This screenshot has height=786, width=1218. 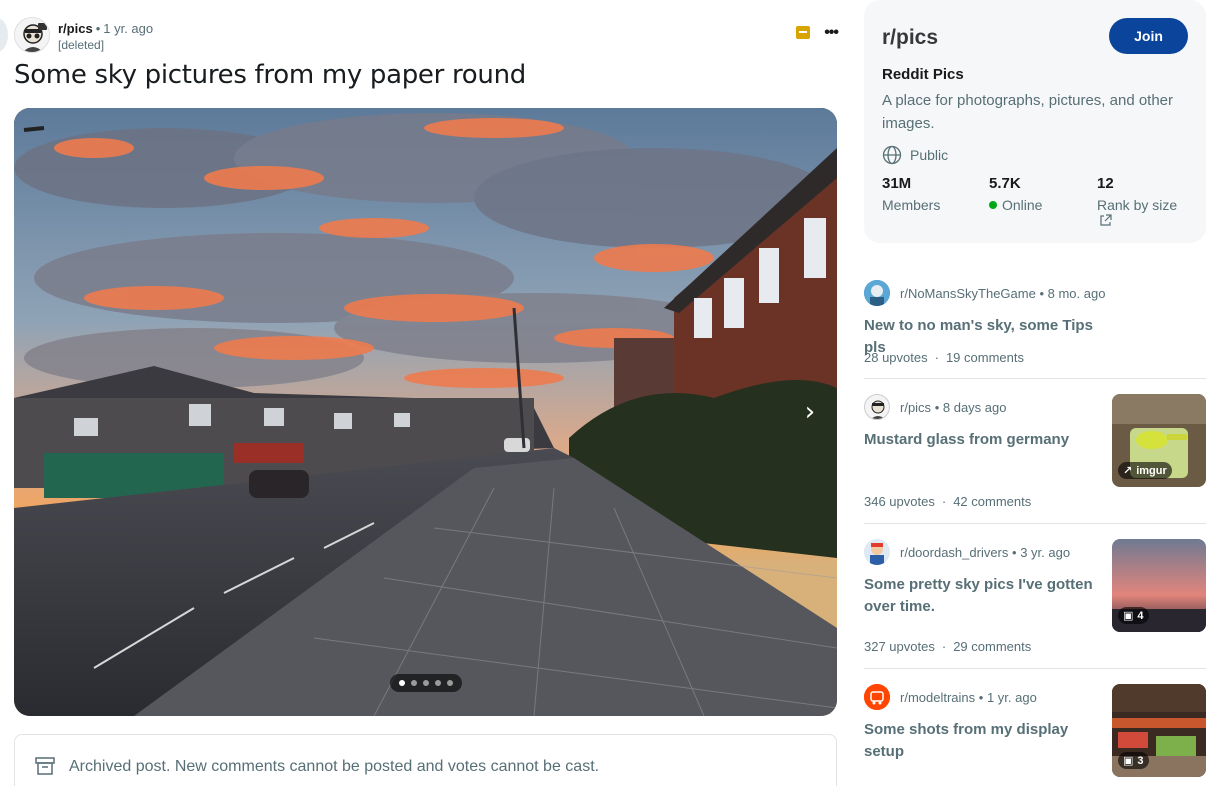 I want to click on stat-members: 31M Members, so click(x=911, y=194).